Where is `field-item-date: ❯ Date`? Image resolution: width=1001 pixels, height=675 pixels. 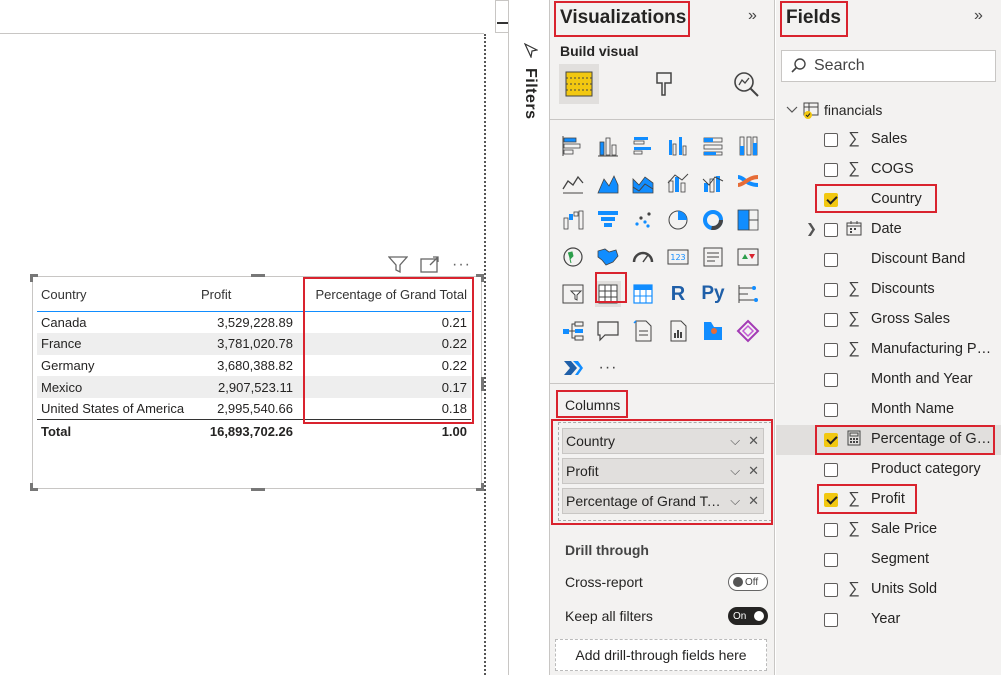 field-item-date: ❯ Date is located at coordinates (888, 230).